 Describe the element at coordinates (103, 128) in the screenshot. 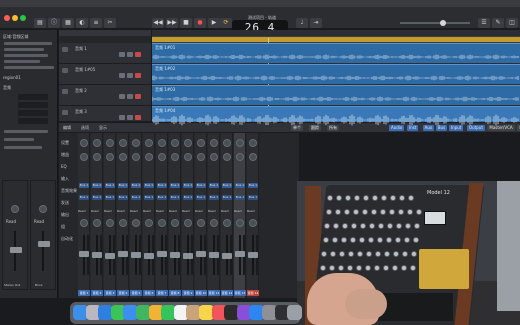

I see `mixer-tab-view: 显示` at that location.